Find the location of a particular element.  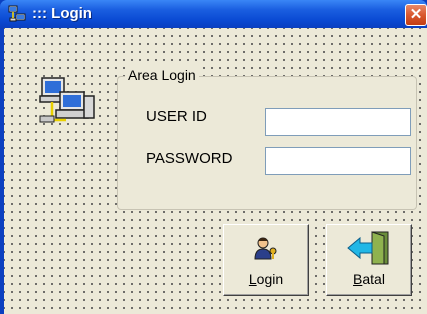

batal-button: Batal is located at coordinates (369, 260).